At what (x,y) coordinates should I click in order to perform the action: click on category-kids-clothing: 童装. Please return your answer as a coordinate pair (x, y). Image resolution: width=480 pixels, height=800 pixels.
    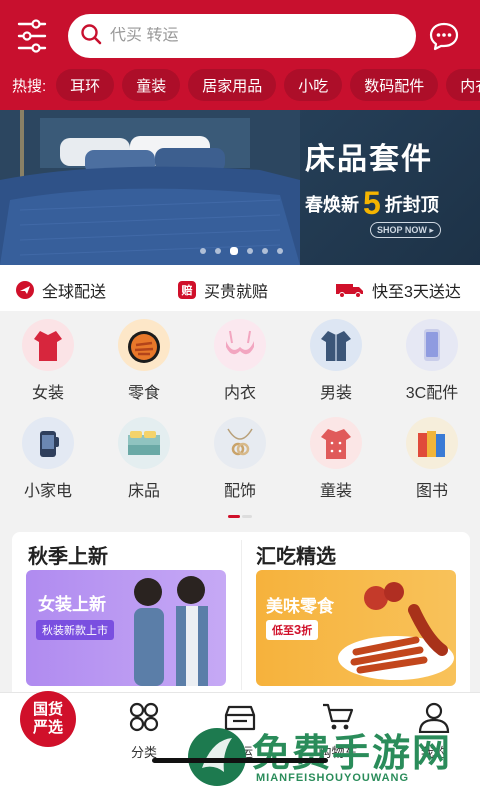
    Looking at the image, I should click on (336, 465).